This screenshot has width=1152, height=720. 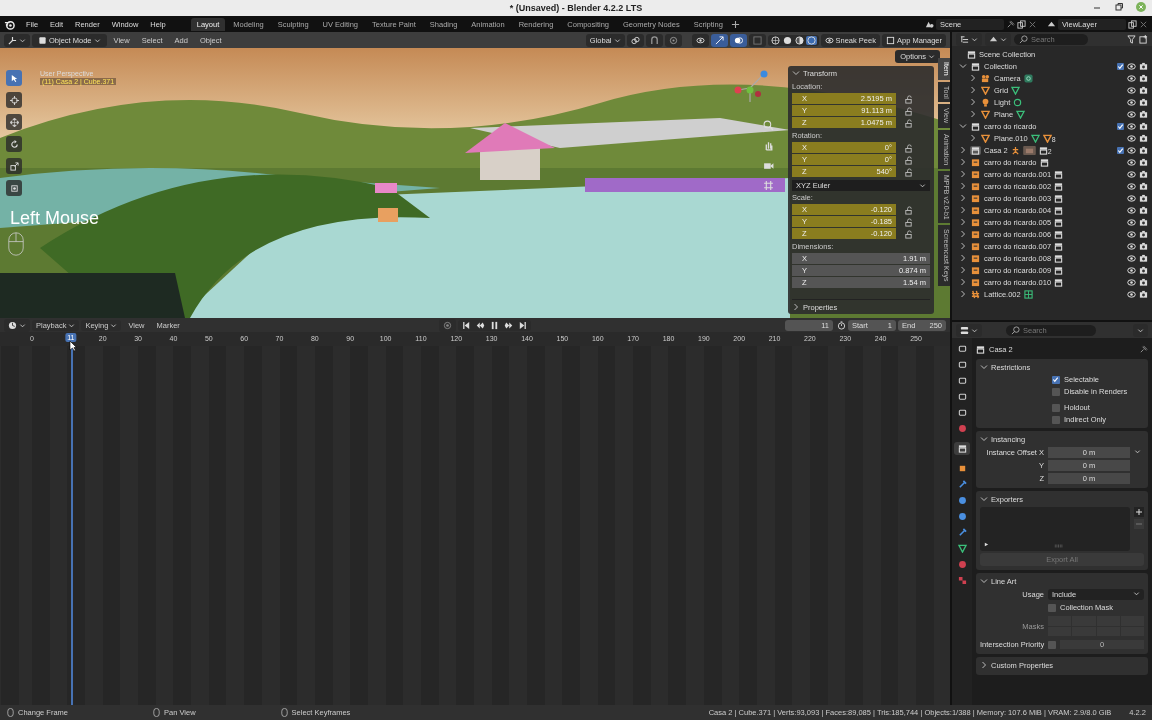 What do you see at coordinates (1139, 512) in the screenshot?
I see `add-button` at bounding box center [1139, 512].